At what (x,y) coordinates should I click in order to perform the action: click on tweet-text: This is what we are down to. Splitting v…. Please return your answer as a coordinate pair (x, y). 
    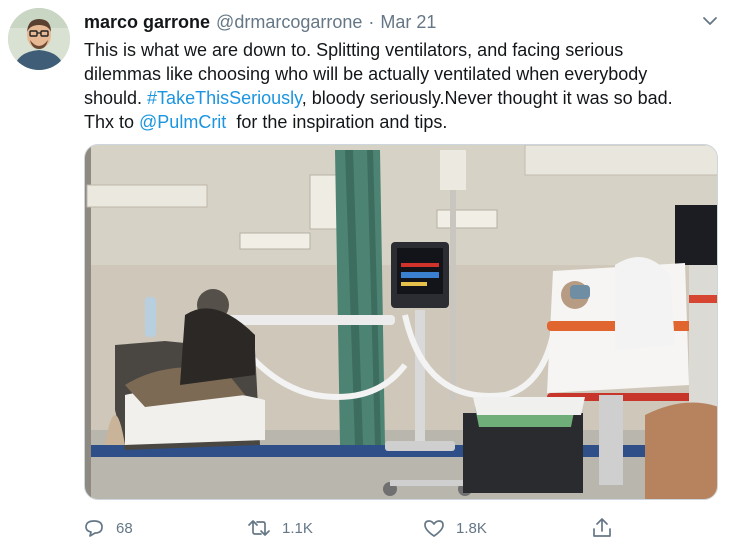
    Looking at the image, I should click on (400, 86).